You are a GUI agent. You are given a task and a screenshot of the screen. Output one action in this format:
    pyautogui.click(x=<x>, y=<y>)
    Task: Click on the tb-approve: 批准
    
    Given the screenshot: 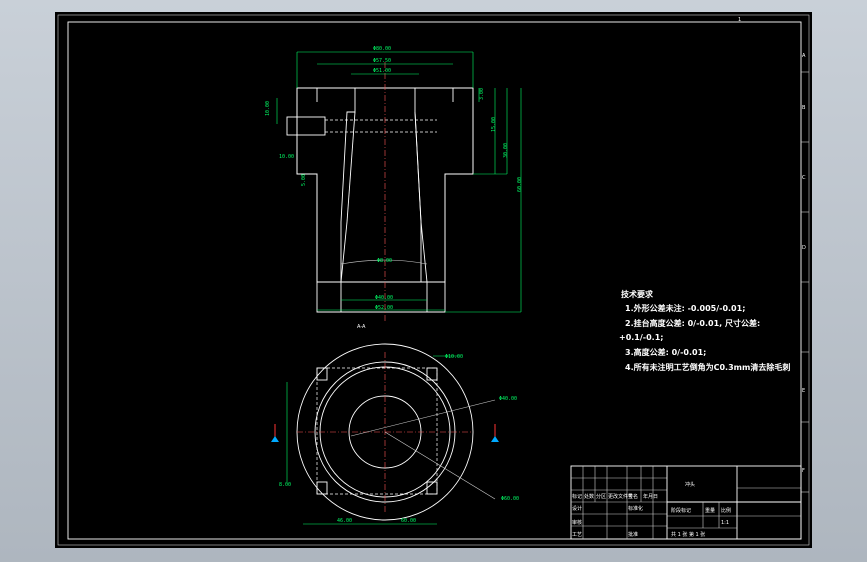 What is the action you would take?
    pyautogui.click(x=633, y=534)
    